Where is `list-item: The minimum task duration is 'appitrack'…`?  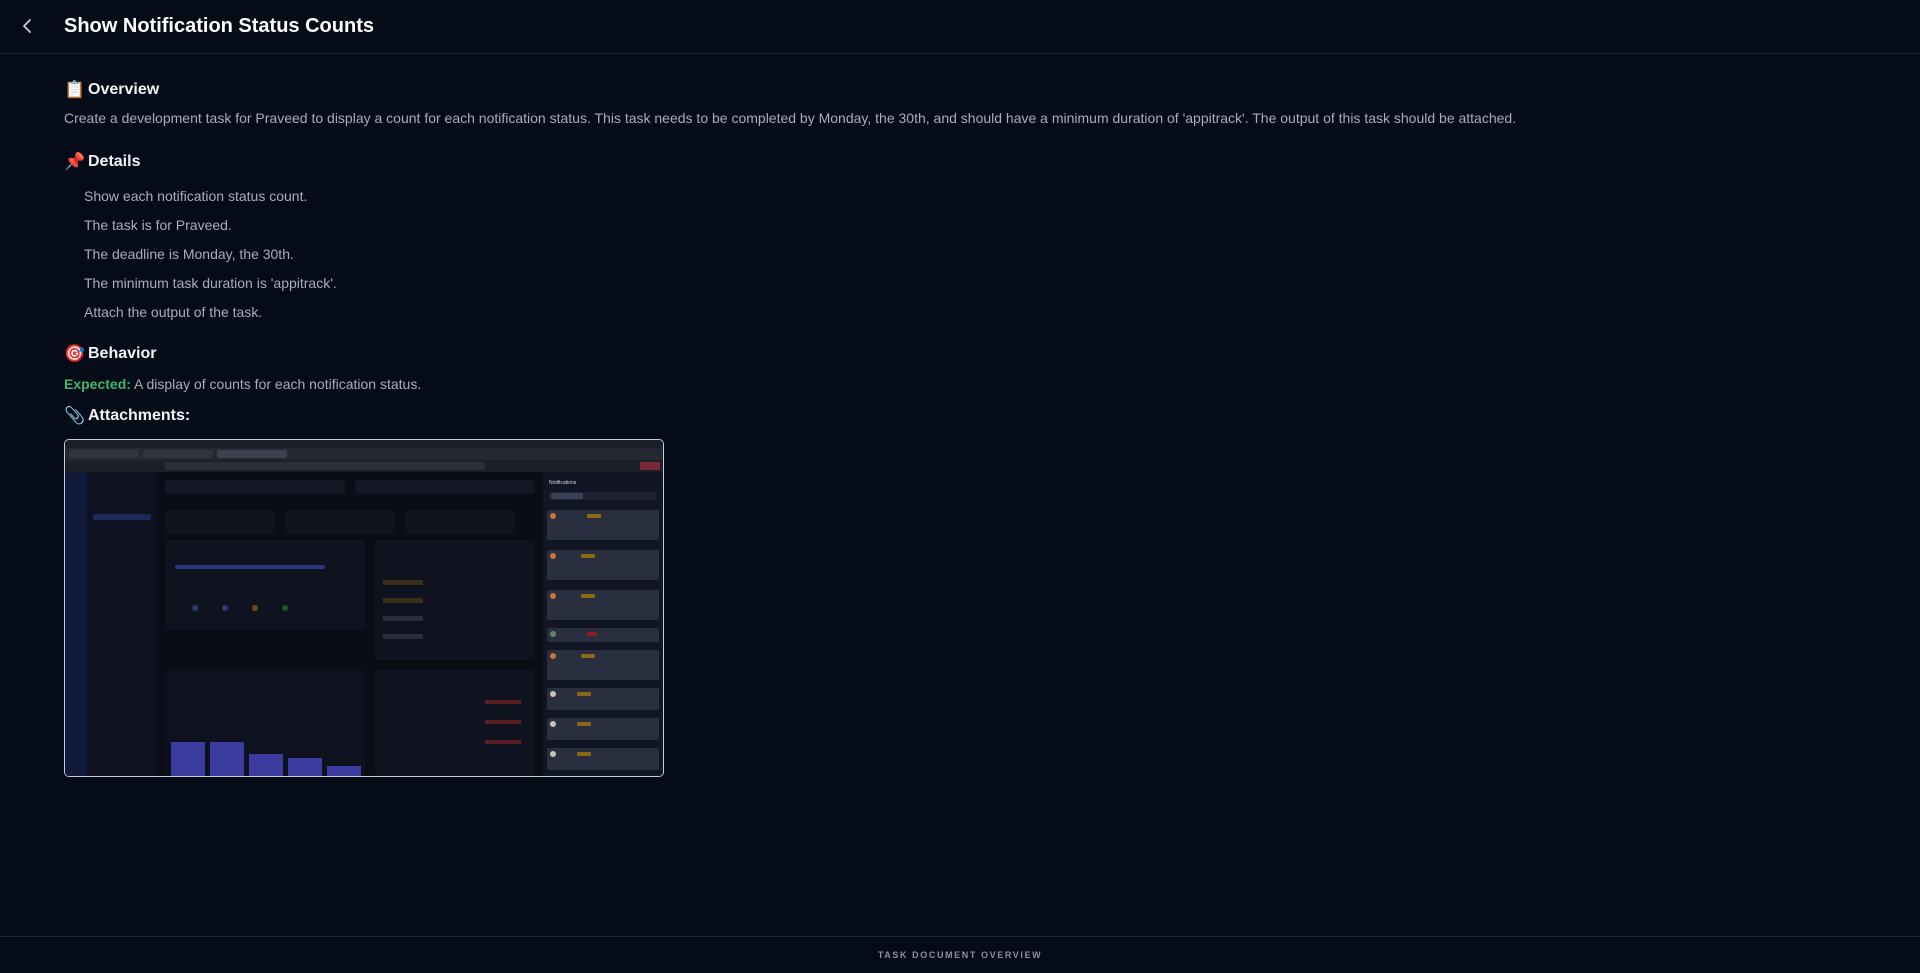 list-item: The minimum task duration is 'appitrack'… is located at coordinates (210, 283).